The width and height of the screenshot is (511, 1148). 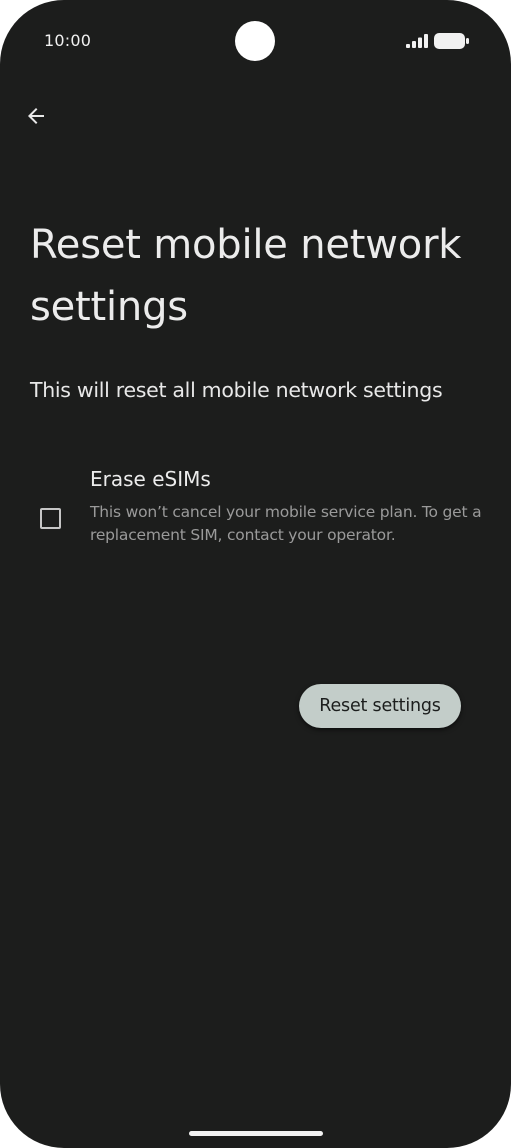 I want to click on cellular-signal-icon, so click(x=417, y=41).